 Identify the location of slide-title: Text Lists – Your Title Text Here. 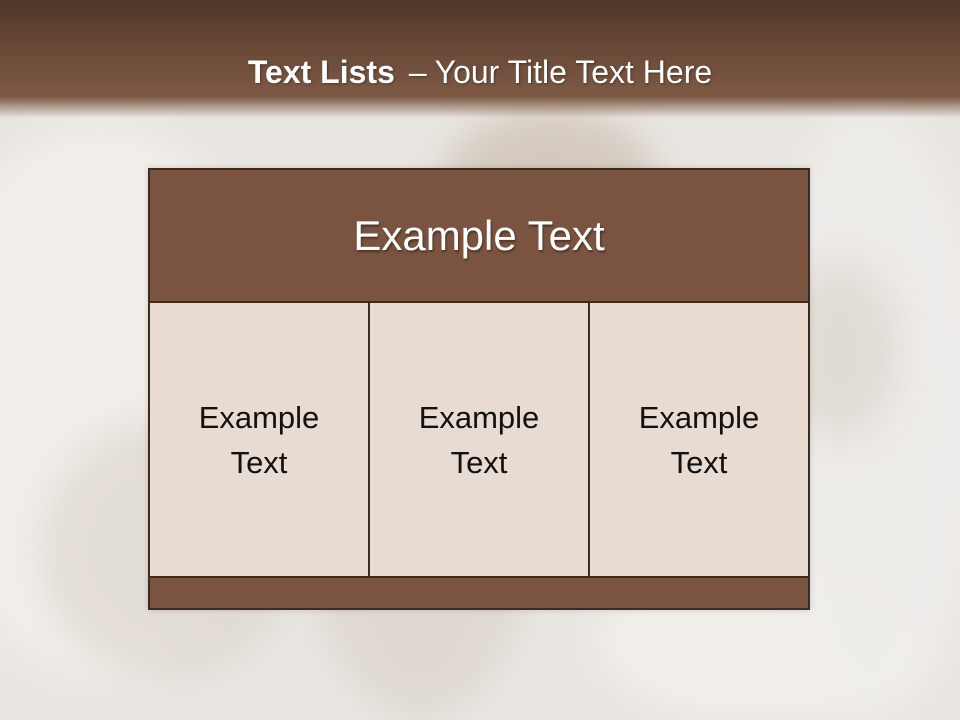
(480, 72).